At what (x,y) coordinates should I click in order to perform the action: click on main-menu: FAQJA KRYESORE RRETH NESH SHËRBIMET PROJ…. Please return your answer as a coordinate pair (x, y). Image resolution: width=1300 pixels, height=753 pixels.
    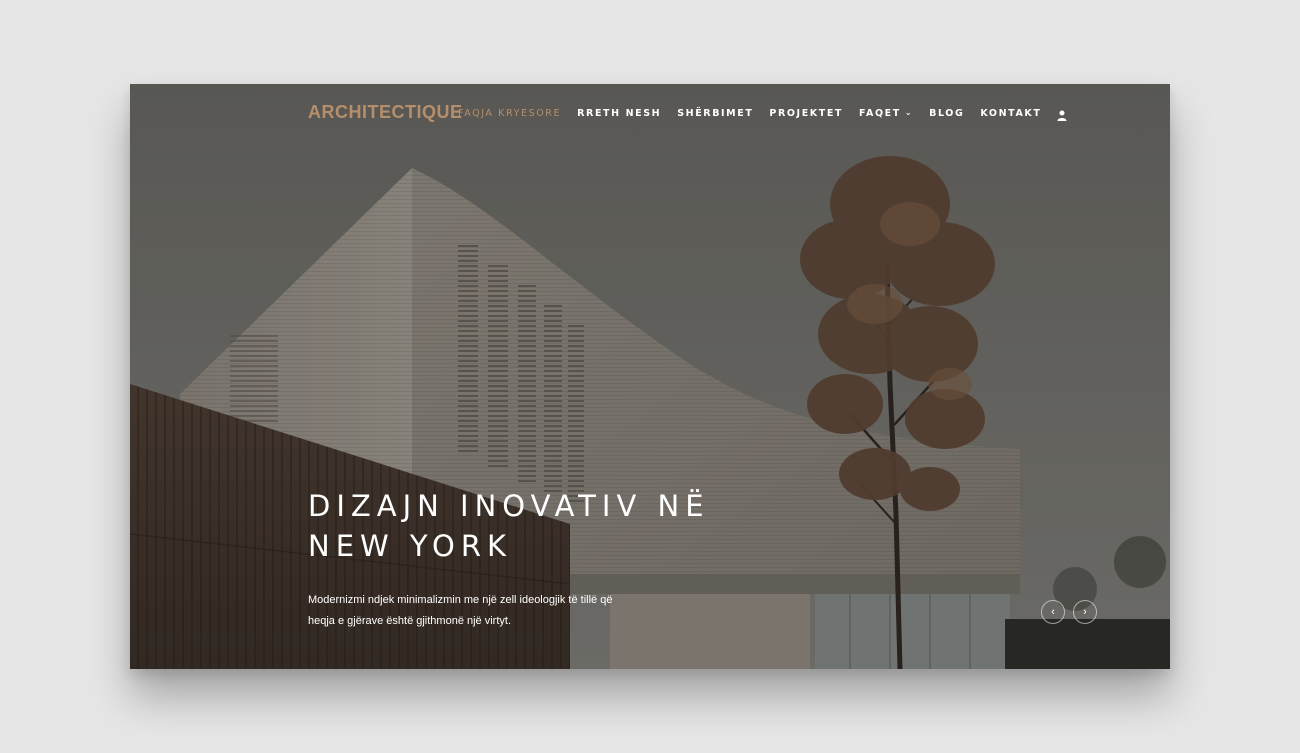
    Looking at the image, I should click on (762, 114).